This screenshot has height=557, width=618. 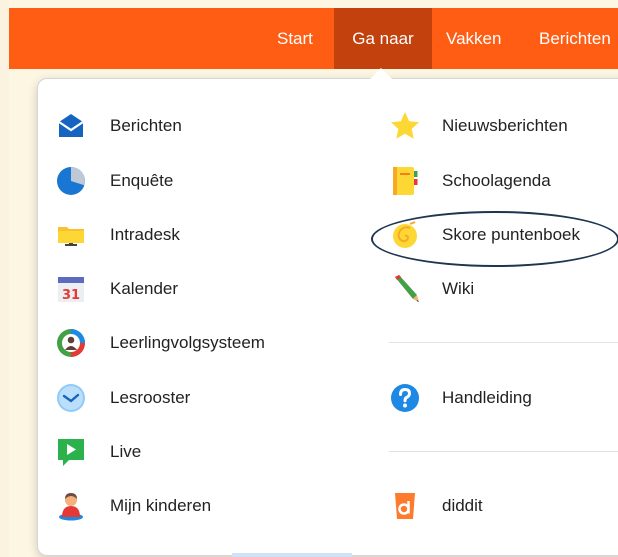 I want to click on menu-item-lesrooster: Lesrooster, so click(x=122, y=398).